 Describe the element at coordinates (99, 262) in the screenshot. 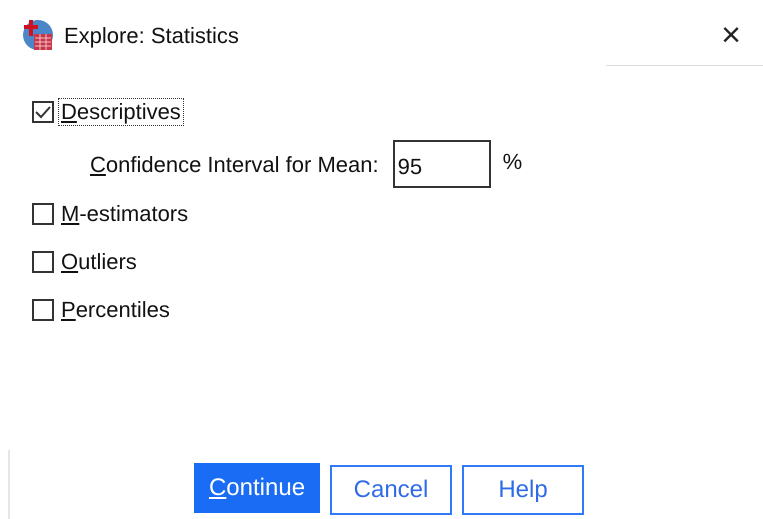

I see `checkbox-label: Outliers` at that location.